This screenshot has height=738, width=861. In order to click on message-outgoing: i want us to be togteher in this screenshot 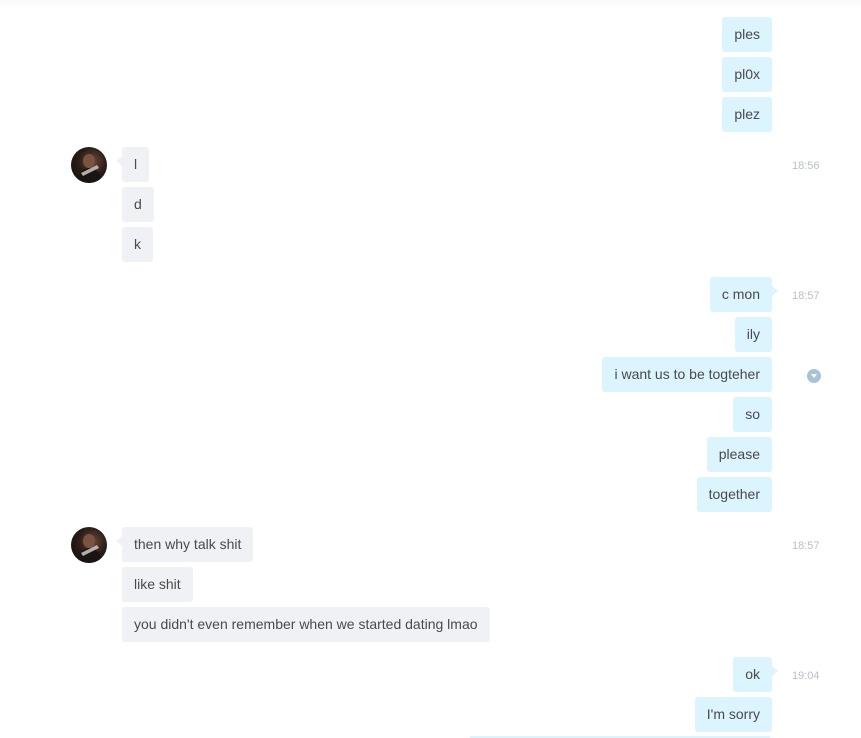, I will do `click(687, 374)`.